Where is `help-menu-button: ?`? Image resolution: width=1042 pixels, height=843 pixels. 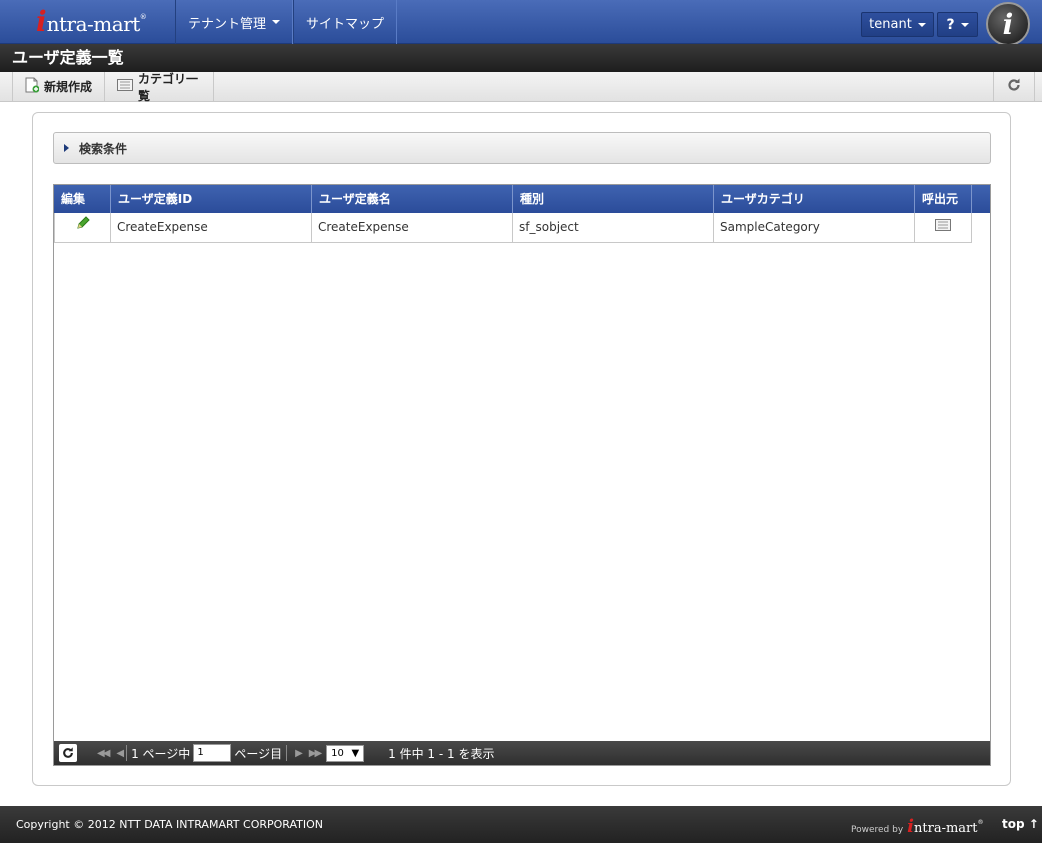
help-menu-button: ? is located at coordinates (957, 24).